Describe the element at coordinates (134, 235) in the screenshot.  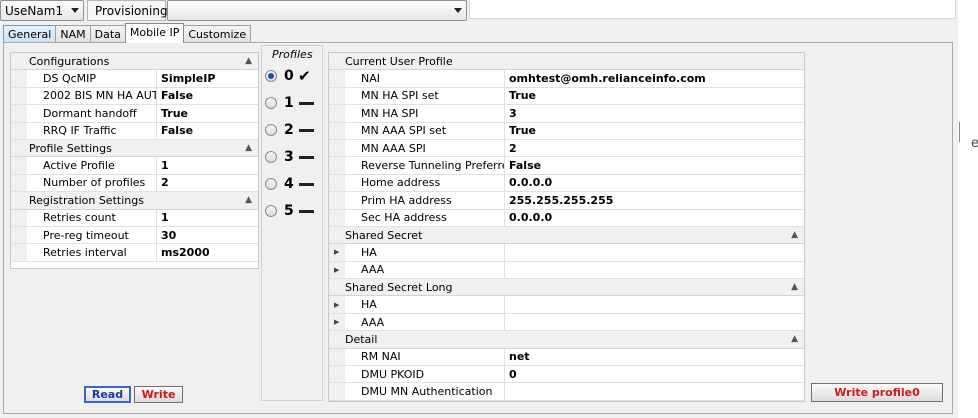
I see `property-row: Pre-reg timeout 30` at that location.